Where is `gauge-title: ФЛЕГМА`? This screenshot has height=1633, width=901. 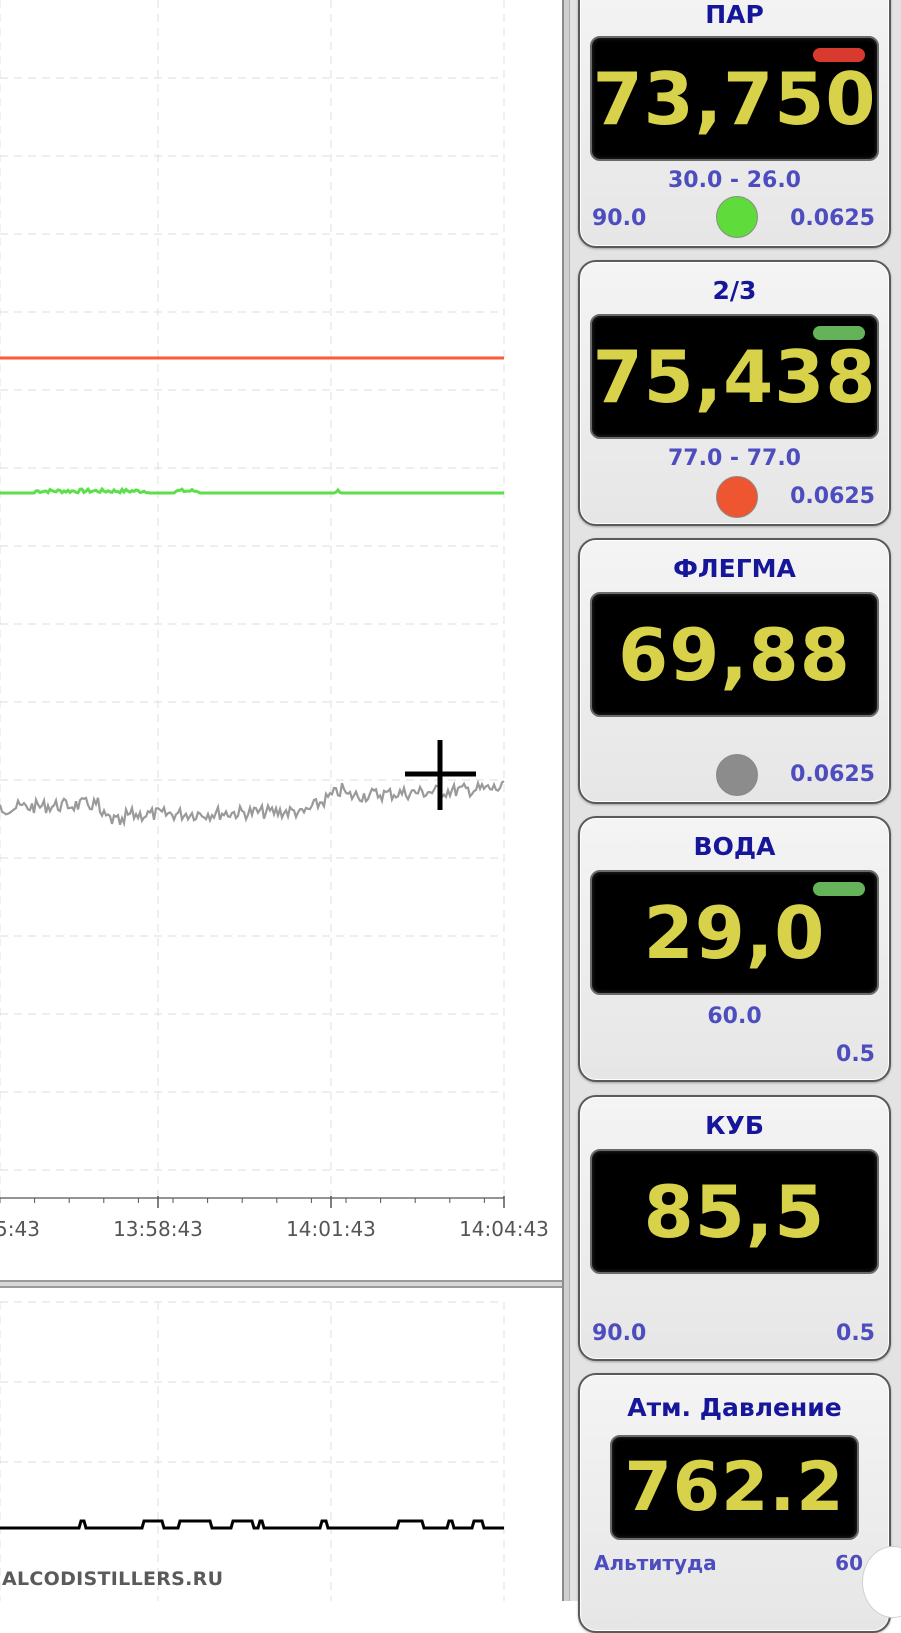
gauge-title: ФЛЕГМА is located at coordinates (734, 568).